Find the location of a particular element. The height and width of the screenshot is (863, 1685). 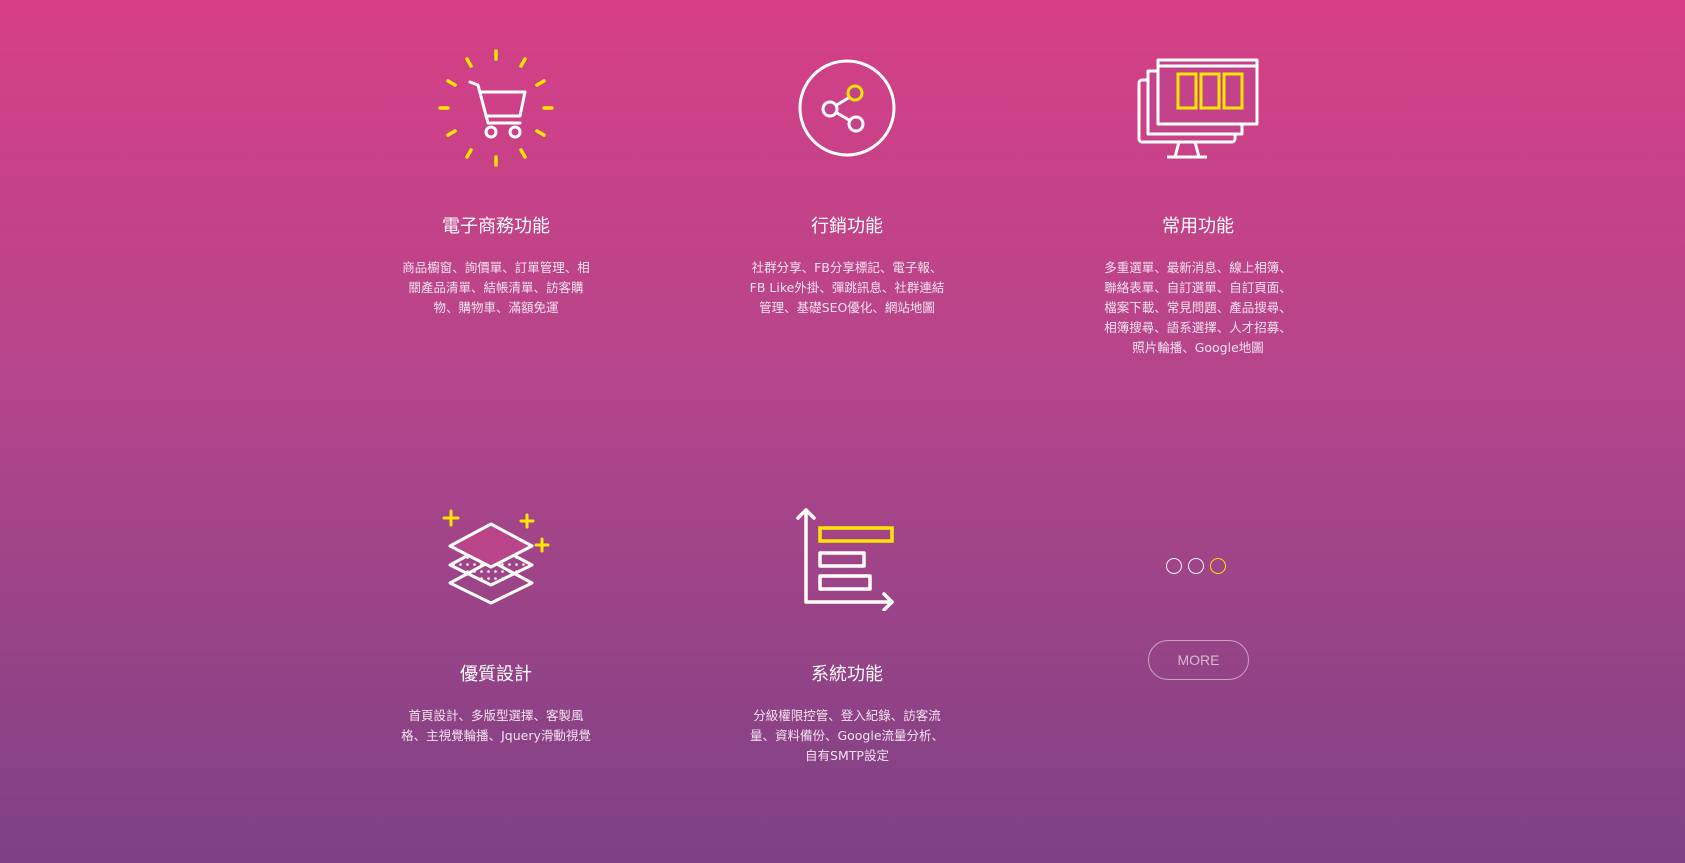

feature-design: 優質設計 首頁設計、多版型選擇、客製風 格、主視覺輪播、Jquery滑動視覺 is located at coordinates (496, 380).